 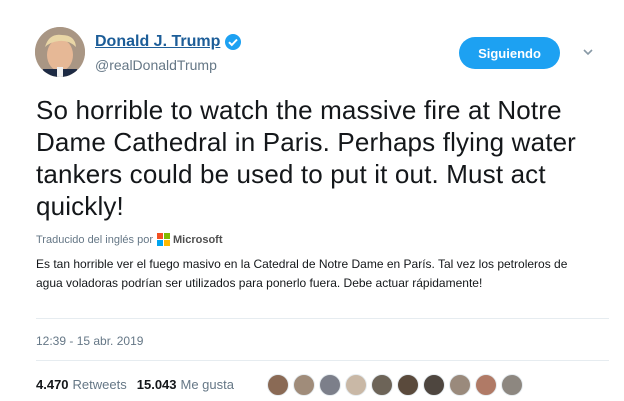 What do you see at coordinates (509, 53) in the screenshot?
I see `following-button: Siguiendo` at bounding box center [509, 53].